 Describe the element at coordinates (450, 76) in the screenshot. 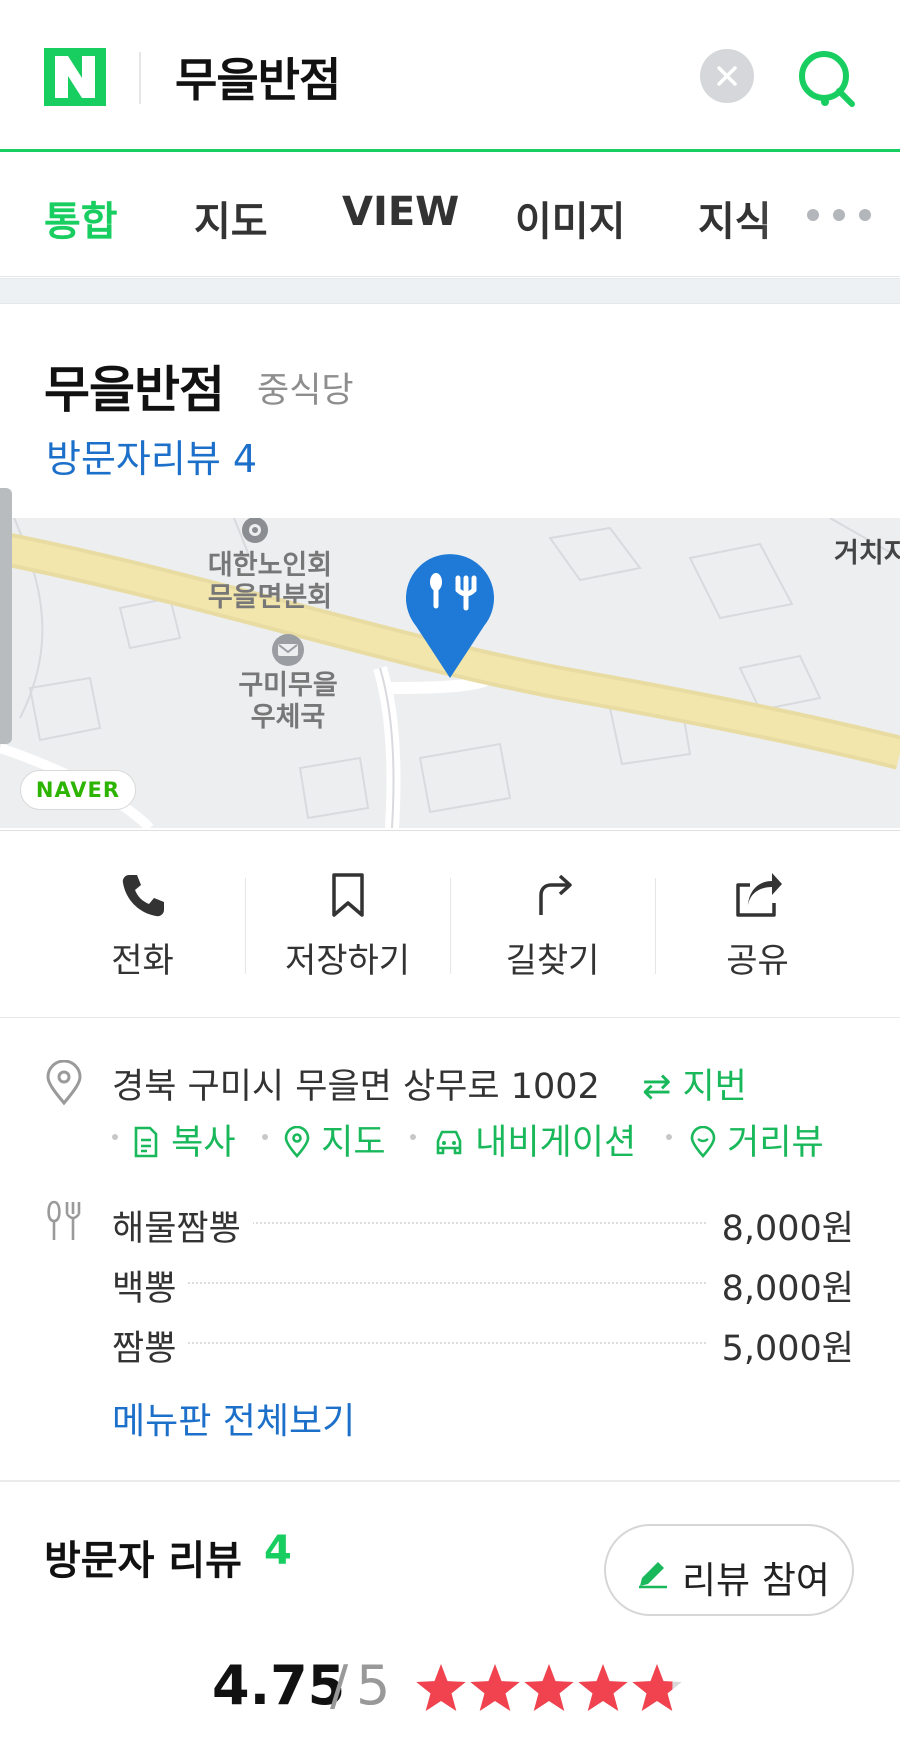

I see `search-bar: 무을반점` at that location.